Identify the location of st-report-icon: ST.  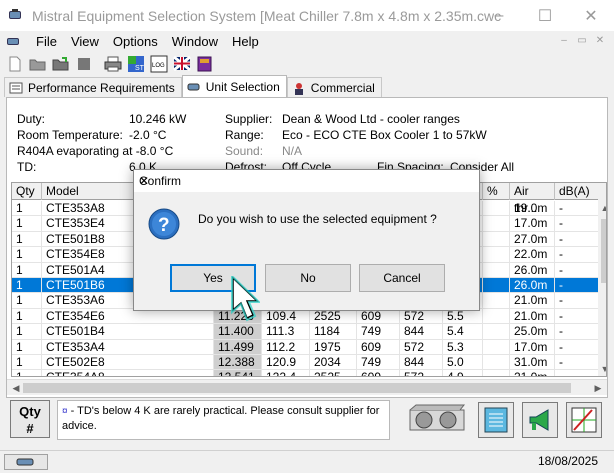
(136, 64).